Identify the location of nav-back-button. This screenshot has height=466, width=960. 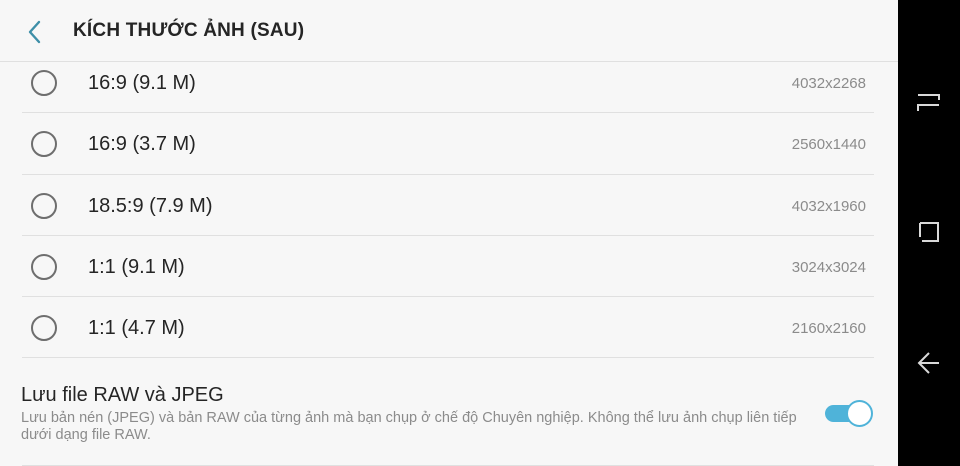
(929, 363).